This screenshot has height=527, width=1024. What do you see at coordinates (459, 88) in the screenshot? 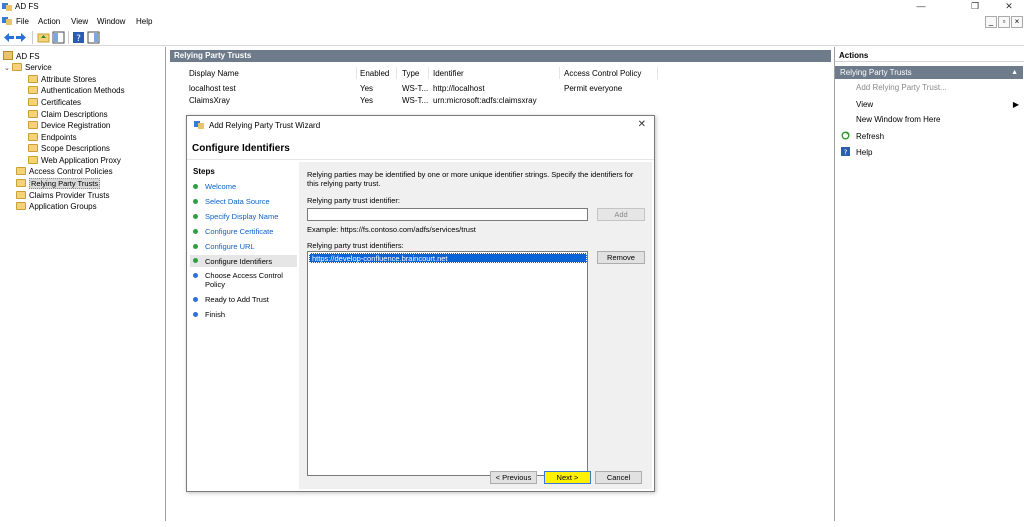
I see `cell-identifier: http://localhost` at bounding box center [459, 88].